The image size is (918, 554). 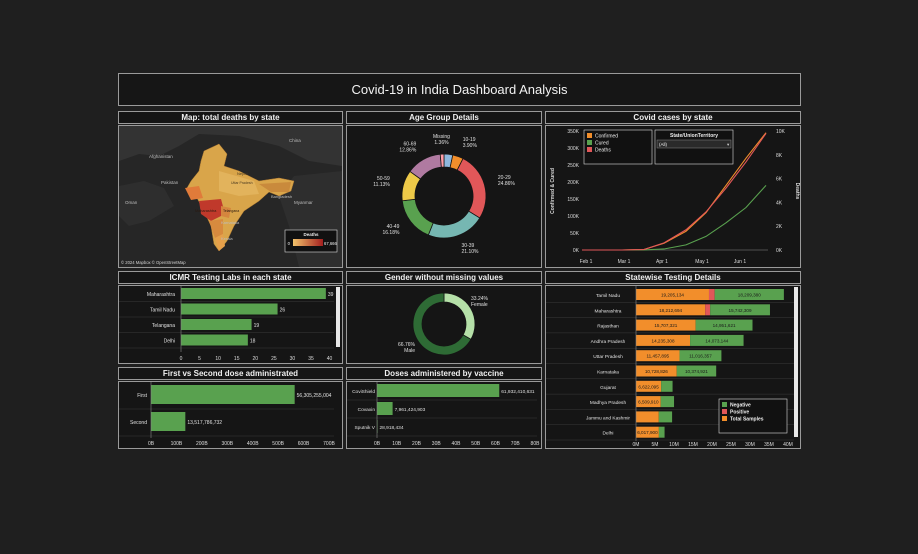 I want to click on x-tick-label: 80B, so click(x=536, y=444).